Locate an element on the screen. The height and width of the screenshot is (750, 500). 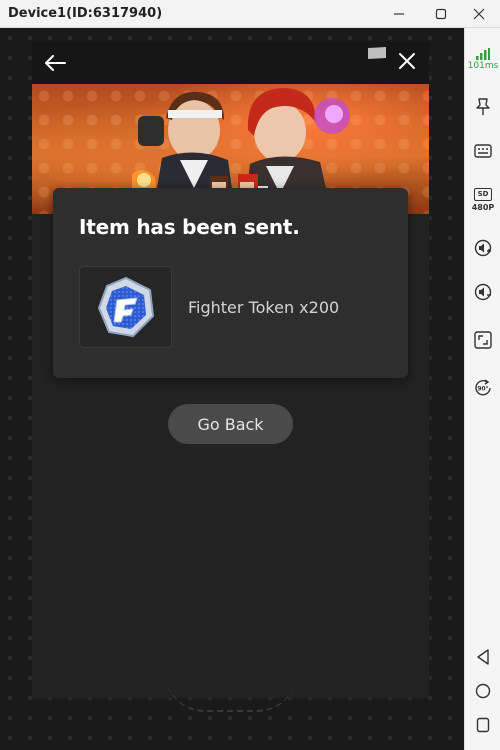
resolution-text: 480P is located at coordinates (483, 207).